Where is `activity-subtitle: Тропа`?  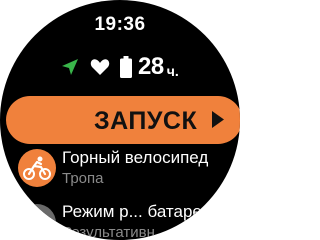 activity-subtitle: Тропа is located at coordinates (83, 178).